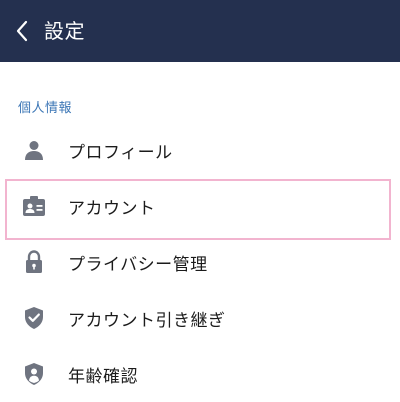  I want to click on id-card-icon, so click(34, 206).